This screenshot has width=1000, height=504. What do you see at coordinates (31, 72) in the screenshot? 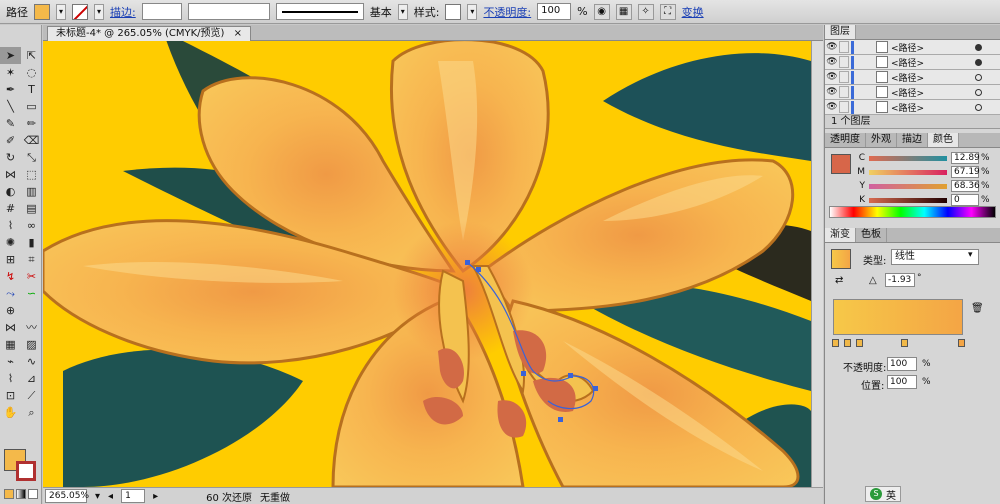
I see `lasso-tool-icon: ◌` at bounding box center [31, 72].